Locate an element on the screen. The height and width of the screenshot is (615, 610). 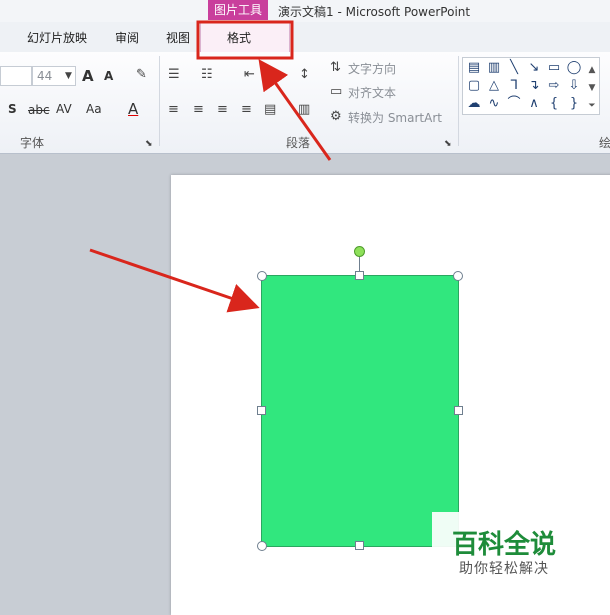
highlight-box is located at coordinates (245, 40).